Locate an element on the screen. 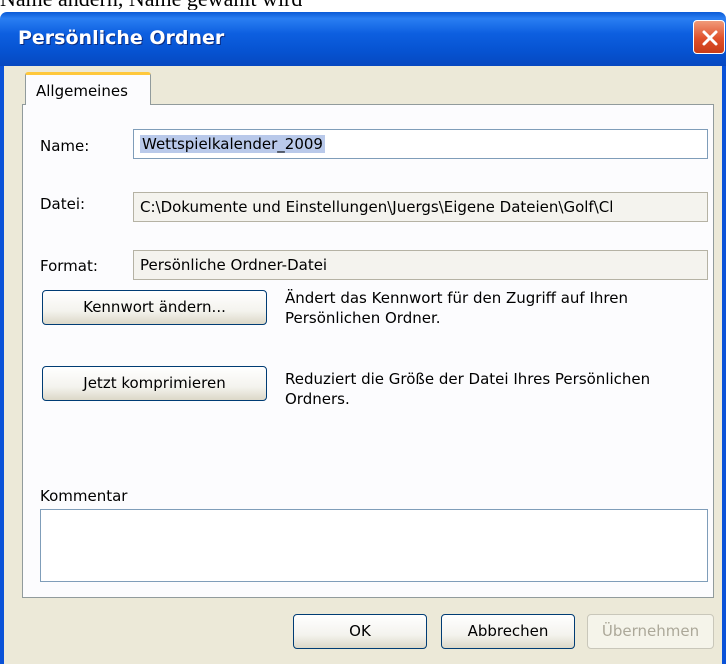 This screenshot has height=664, width=726. tab-allgemeines: Allgemeines is located at coordinates (88, 88).